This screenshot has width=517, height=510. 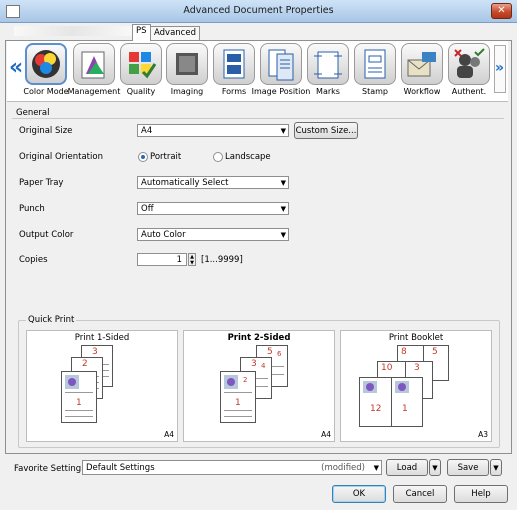 I want to click on paper-tray-select: Automatically Select ▼, so click(x=213, y=182).